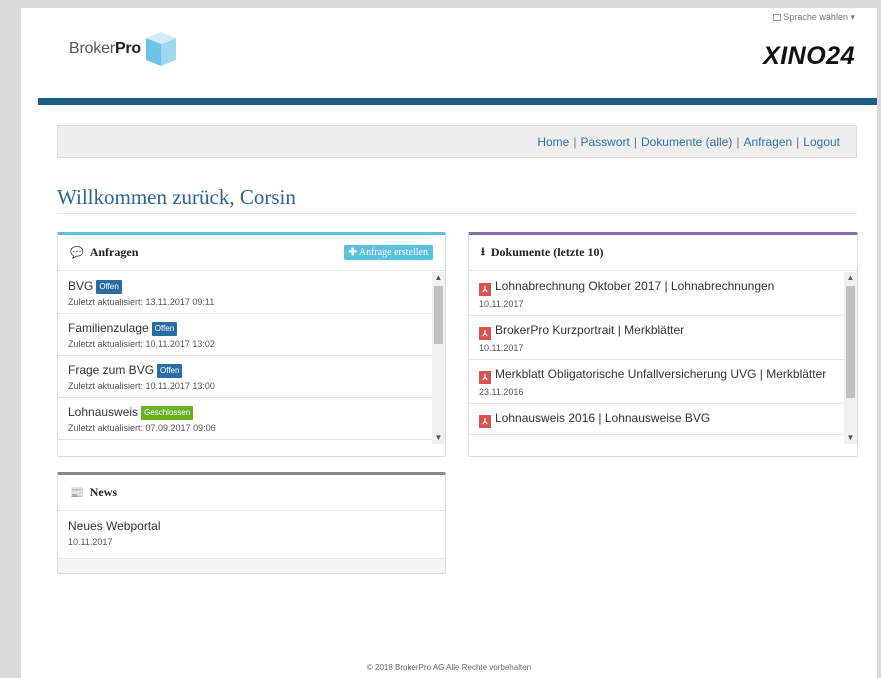  What do you see at coordinates (77, 493) in the screenshot?
I see `newspaper-icon: 📰` at bounding box center [77, 493].